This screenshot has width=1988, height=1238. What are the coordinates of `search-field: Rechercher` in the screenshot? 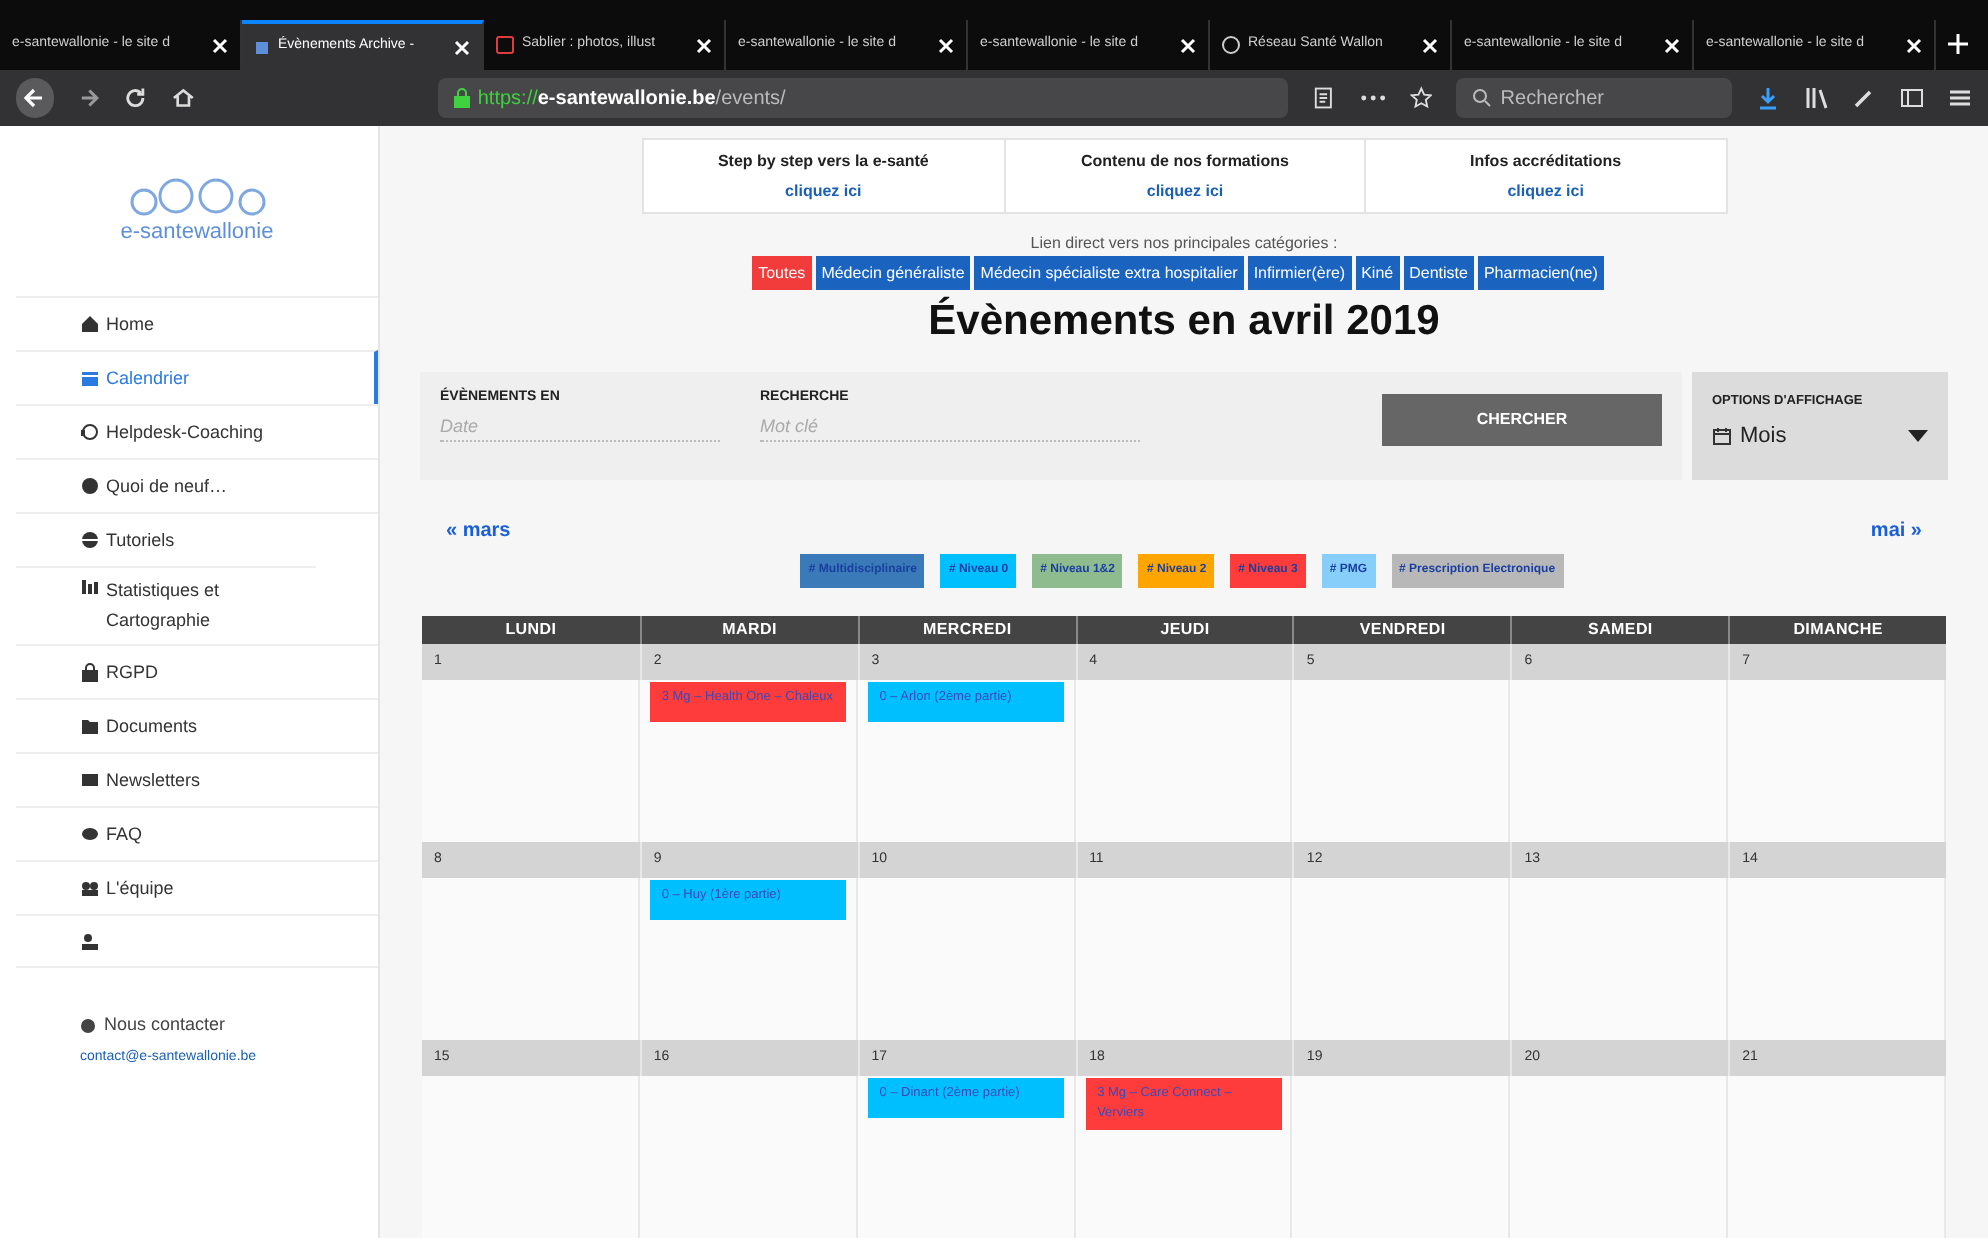 It's located at (1594, 98).